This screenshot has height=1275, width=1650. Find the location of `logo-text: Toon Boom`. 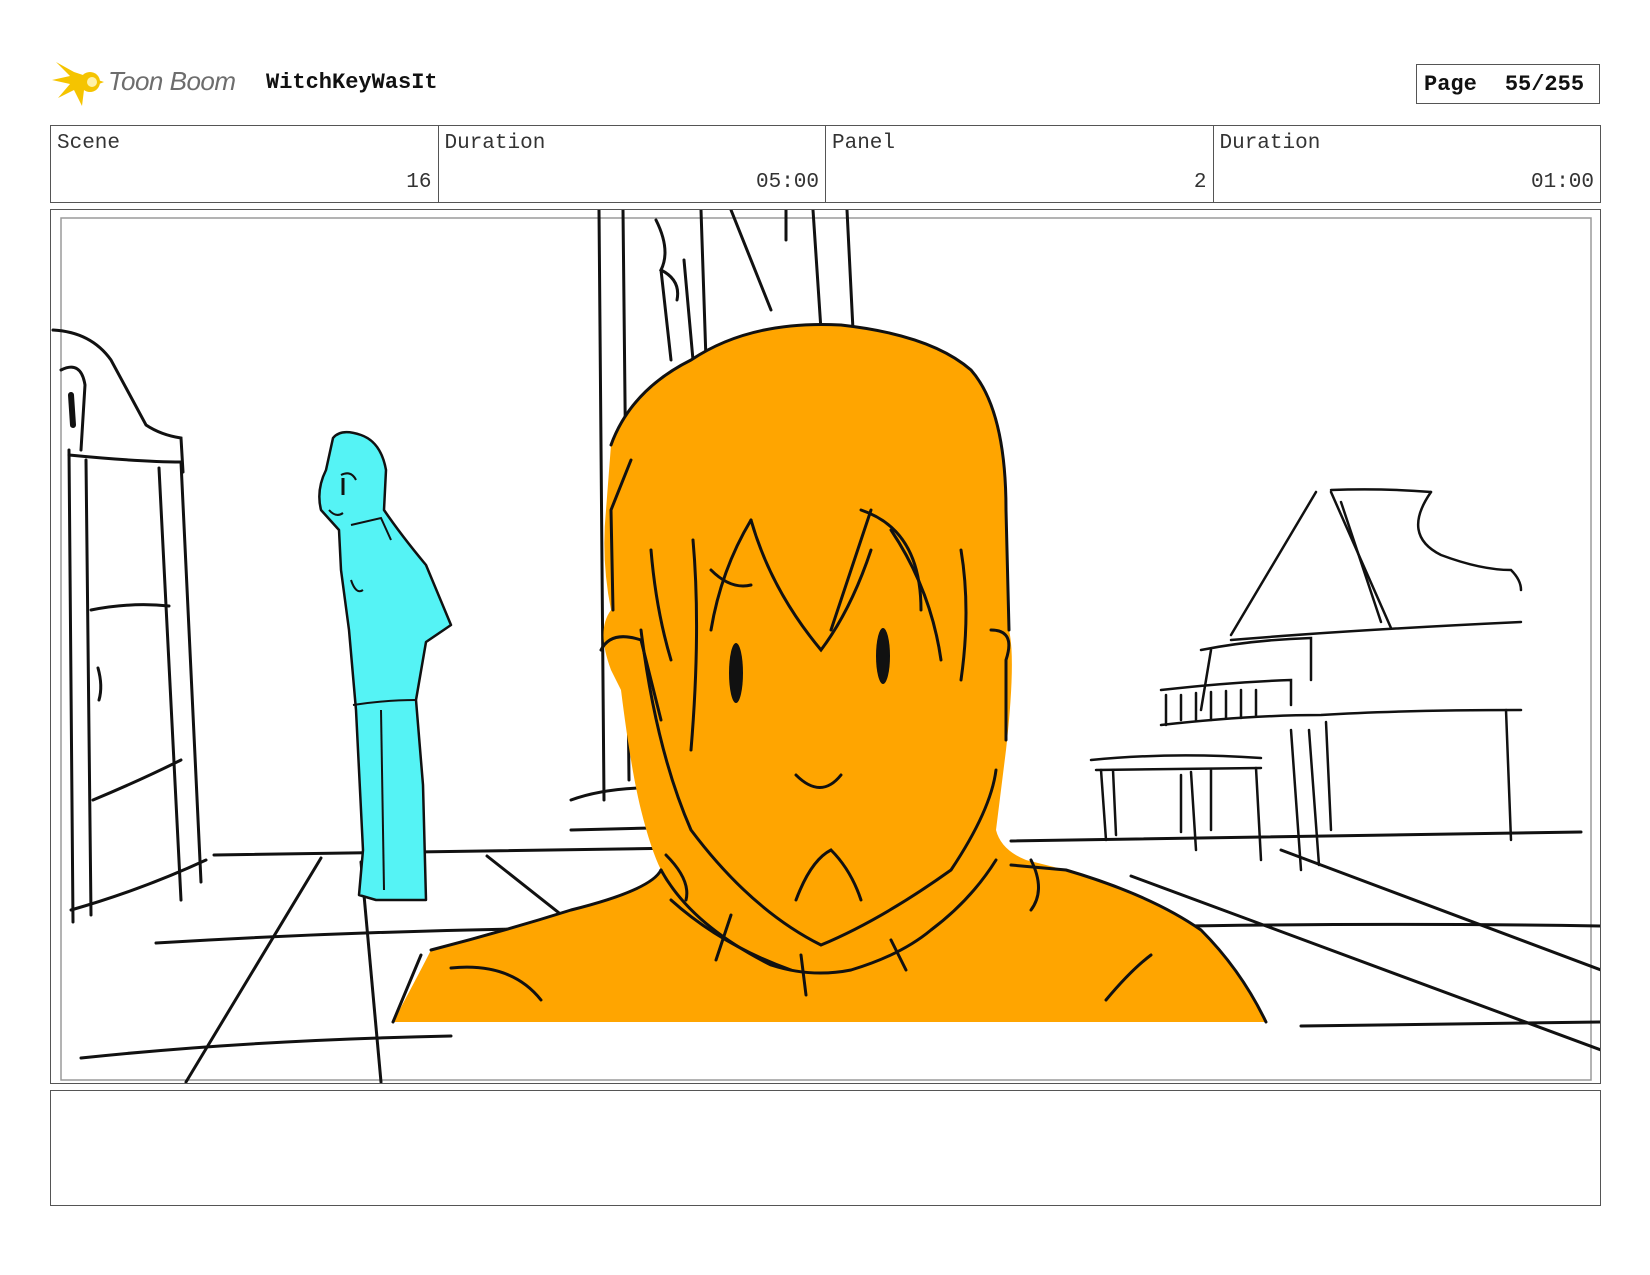

logo-text: Toon Boom is located at coordinates (172, 81).